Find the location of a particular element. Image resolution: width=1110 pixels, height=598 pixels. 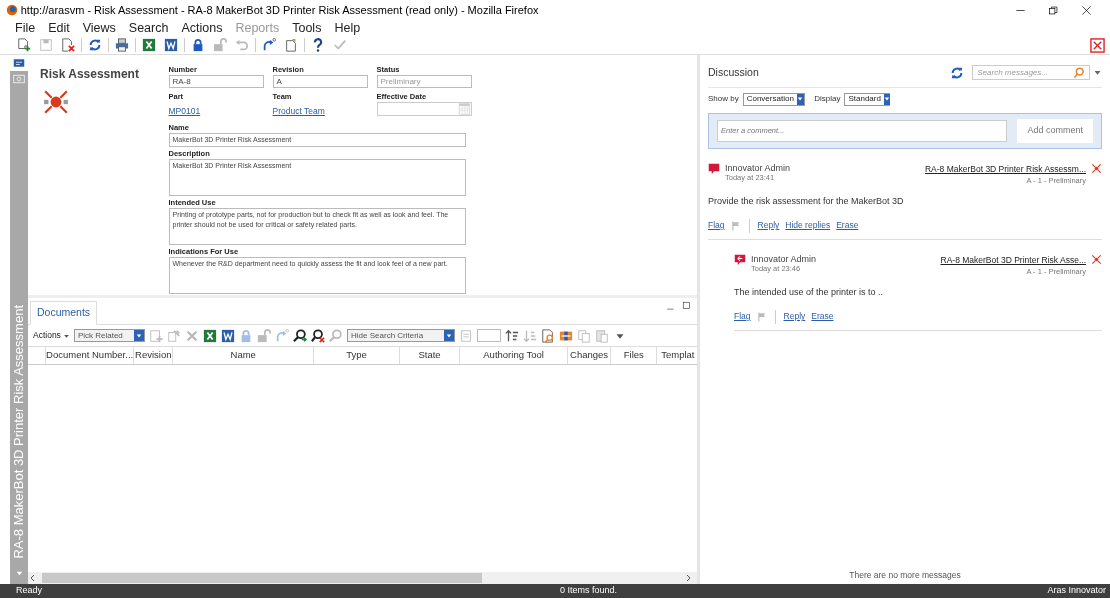

print-icon is located at coordinates (122, 45).